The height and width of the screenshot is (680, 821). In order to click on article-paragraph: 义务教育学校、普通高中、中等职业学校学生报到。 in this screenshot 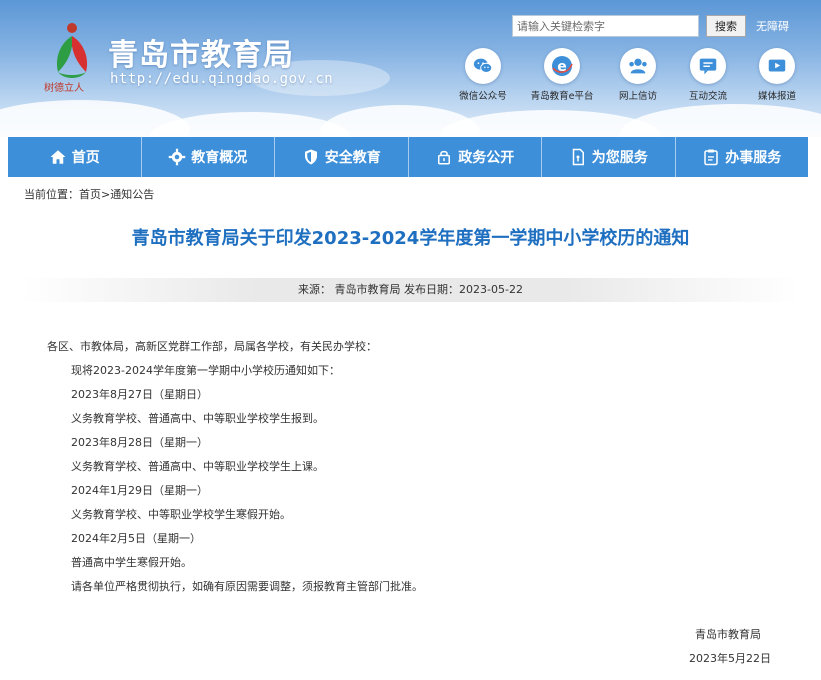, I will do `click(197, 418)`.